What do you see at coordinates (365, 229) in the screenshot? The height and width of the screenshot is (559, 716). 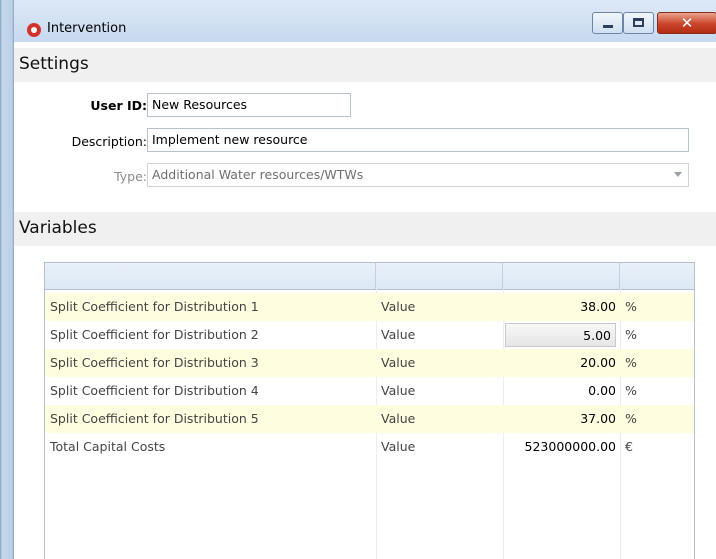 I see `variables-section-header: Variables` at bounding box center [365, 229].